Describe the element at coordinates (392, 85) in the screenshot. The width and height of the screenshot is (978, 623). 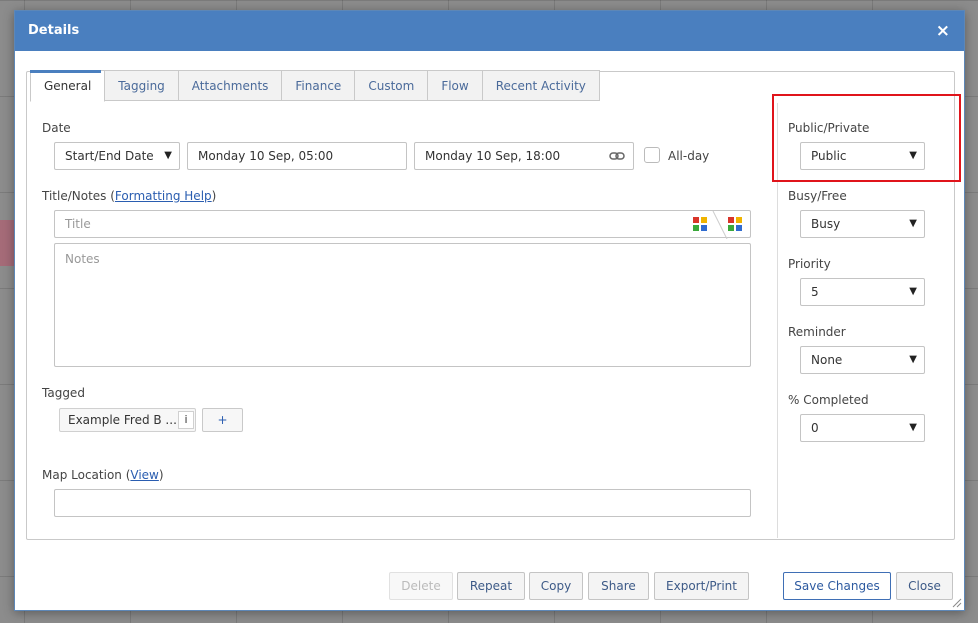
I see `tab-custom: Custom` at that location.